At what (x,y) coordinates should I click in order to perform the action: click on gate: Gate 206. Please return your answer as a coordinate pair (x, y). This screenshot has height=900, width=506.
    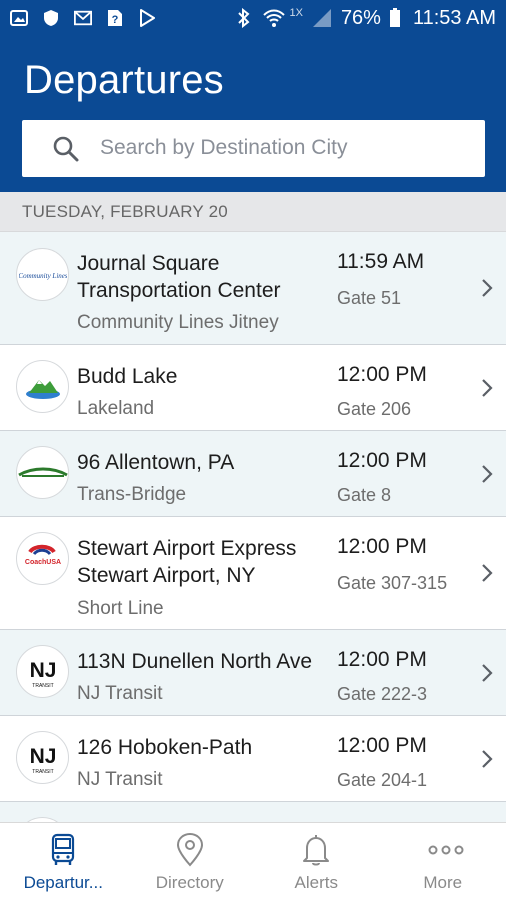
    Looking at the image, I should click on (374, 409).